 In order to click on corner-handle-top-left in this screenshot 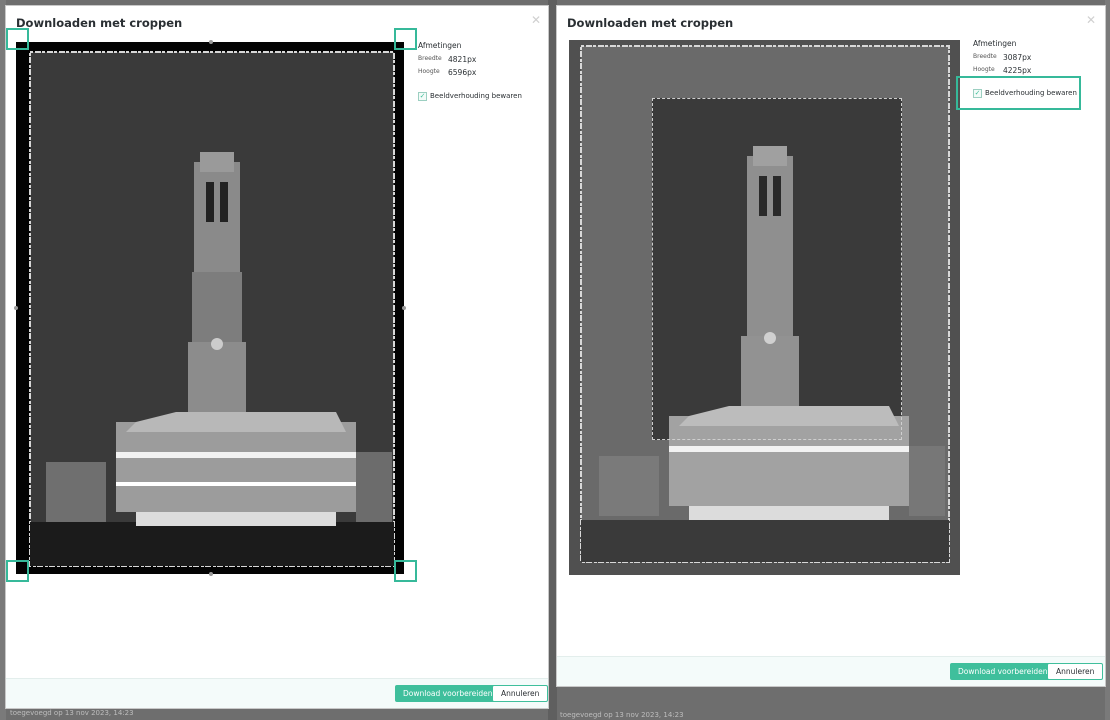, I will do `click(17, 39)`.